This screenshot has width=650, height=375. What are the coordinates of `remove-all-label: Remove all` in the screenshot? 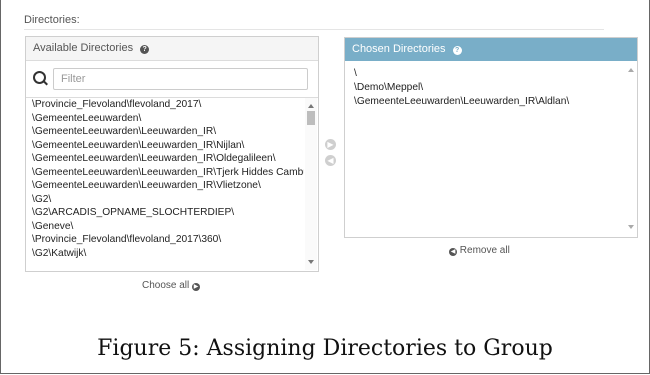 It's located at (484, 250).